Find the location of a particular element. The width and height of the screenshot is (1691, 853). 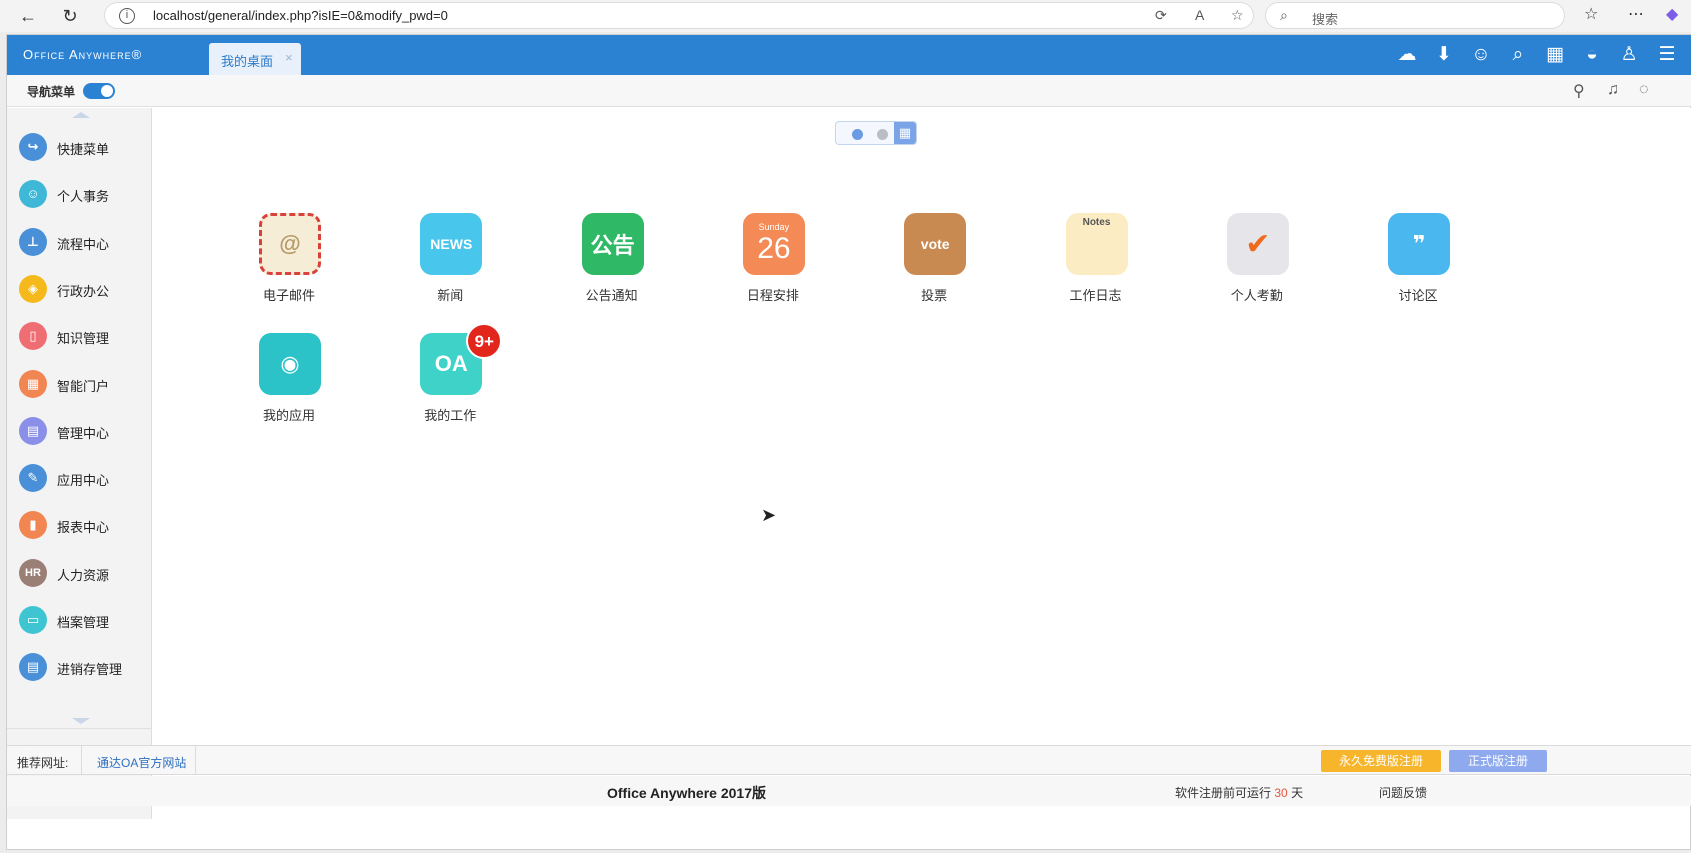

browser-search-input: ⌕ 搜索 is located at coordinates (1415, 15).